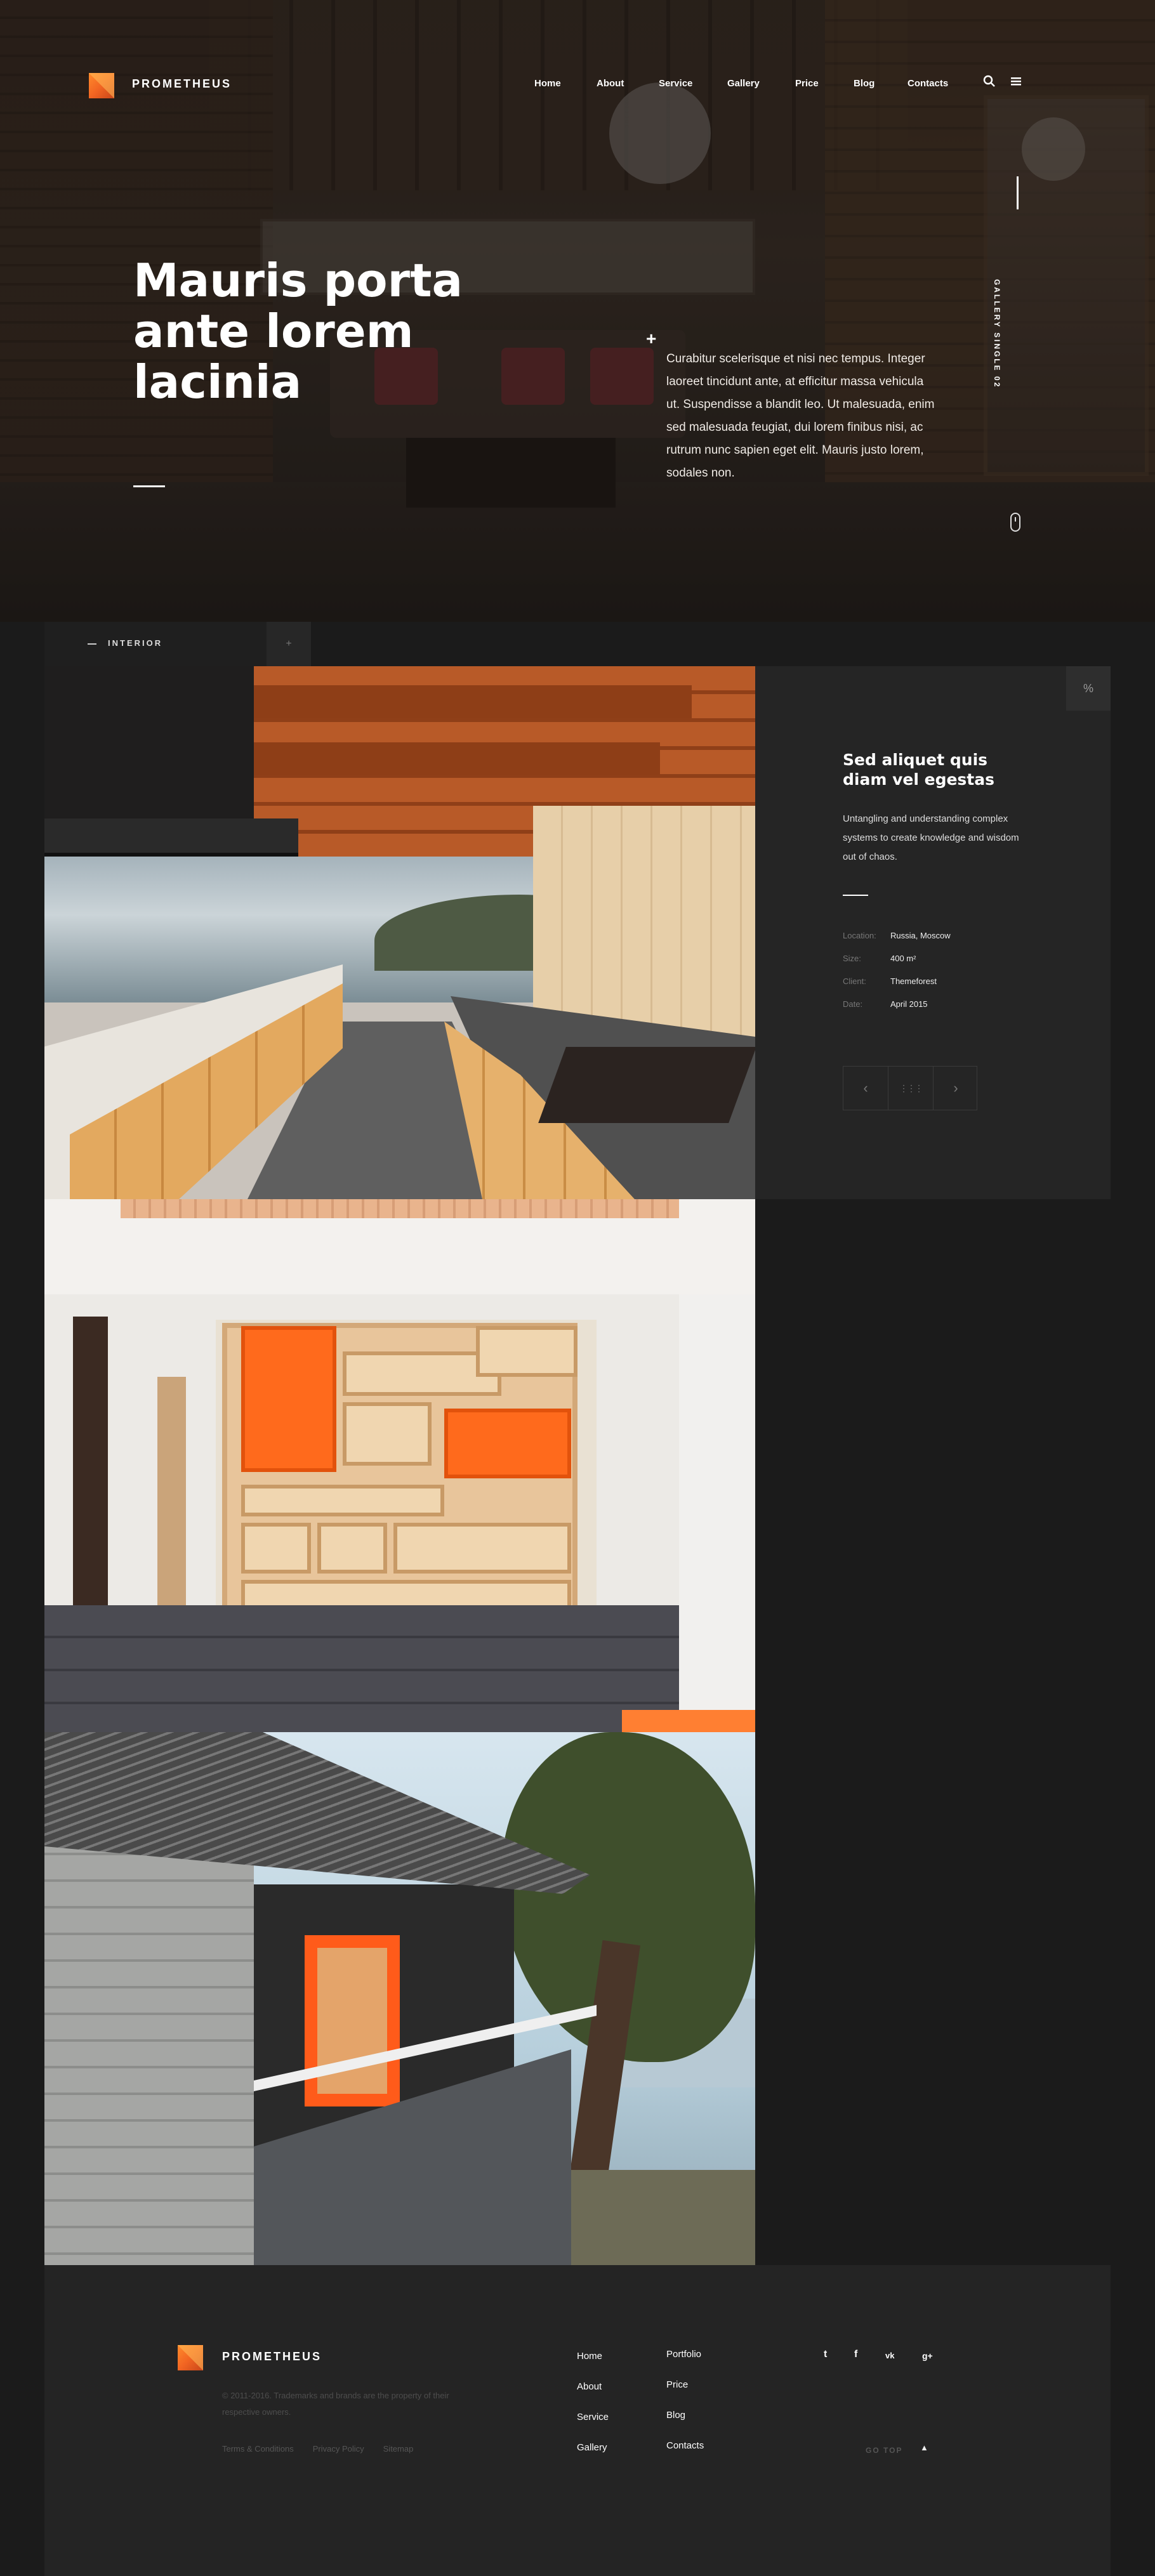 Image resolution: width=1155 pixels, height=2576 pixels. What do you see at coordinates (853, 1004) in the screenshot?
I see `meta-key: Date:` at bounding box center [853, 1004].